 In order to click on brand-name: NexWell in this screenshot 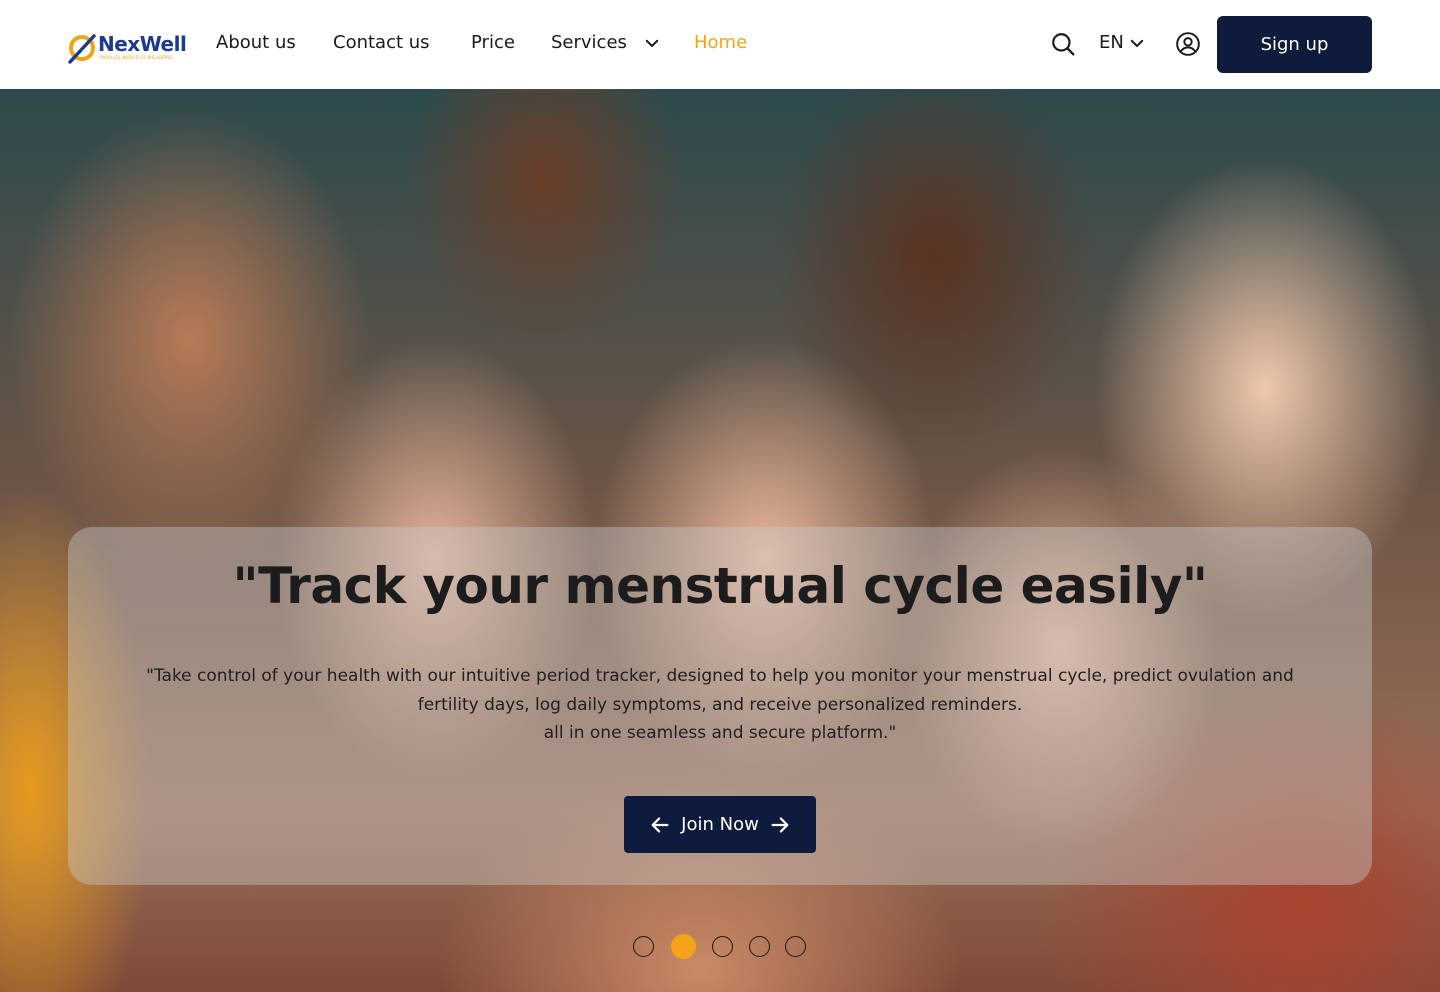, I will do `click(142, 44)`.